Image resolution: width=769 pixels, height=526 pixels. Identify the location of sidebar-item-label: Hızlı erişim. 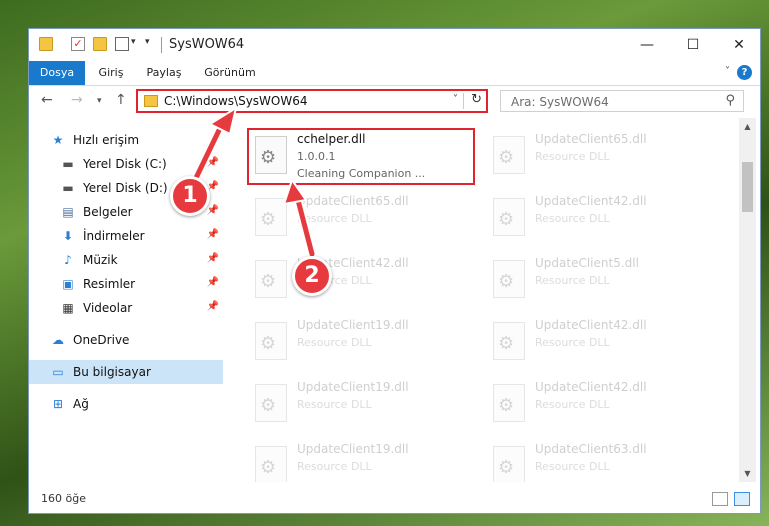
(106, 140).